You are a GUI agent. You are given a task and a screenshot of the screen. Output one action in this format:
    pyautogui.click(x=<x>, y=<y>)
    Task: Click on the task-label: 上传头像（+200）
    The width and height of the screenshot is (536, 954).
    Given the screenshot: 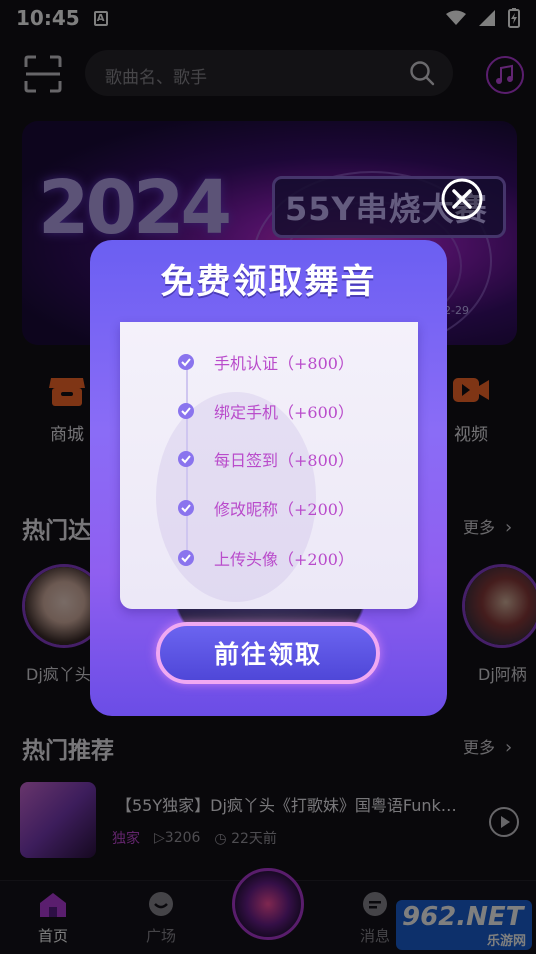 What is the action you would take?
    pyautogui.click(x=284, y=559)
    